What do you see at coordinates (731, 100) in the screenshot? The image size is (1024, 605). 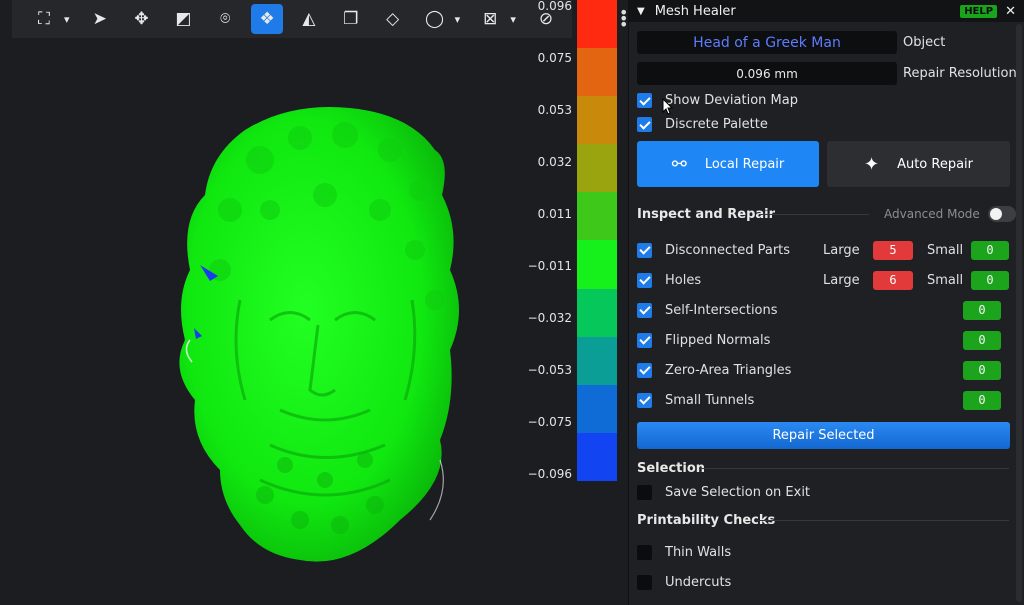 I see `show-deviation-map-label: Show Deviation Map` at bounding box center [731, 100].